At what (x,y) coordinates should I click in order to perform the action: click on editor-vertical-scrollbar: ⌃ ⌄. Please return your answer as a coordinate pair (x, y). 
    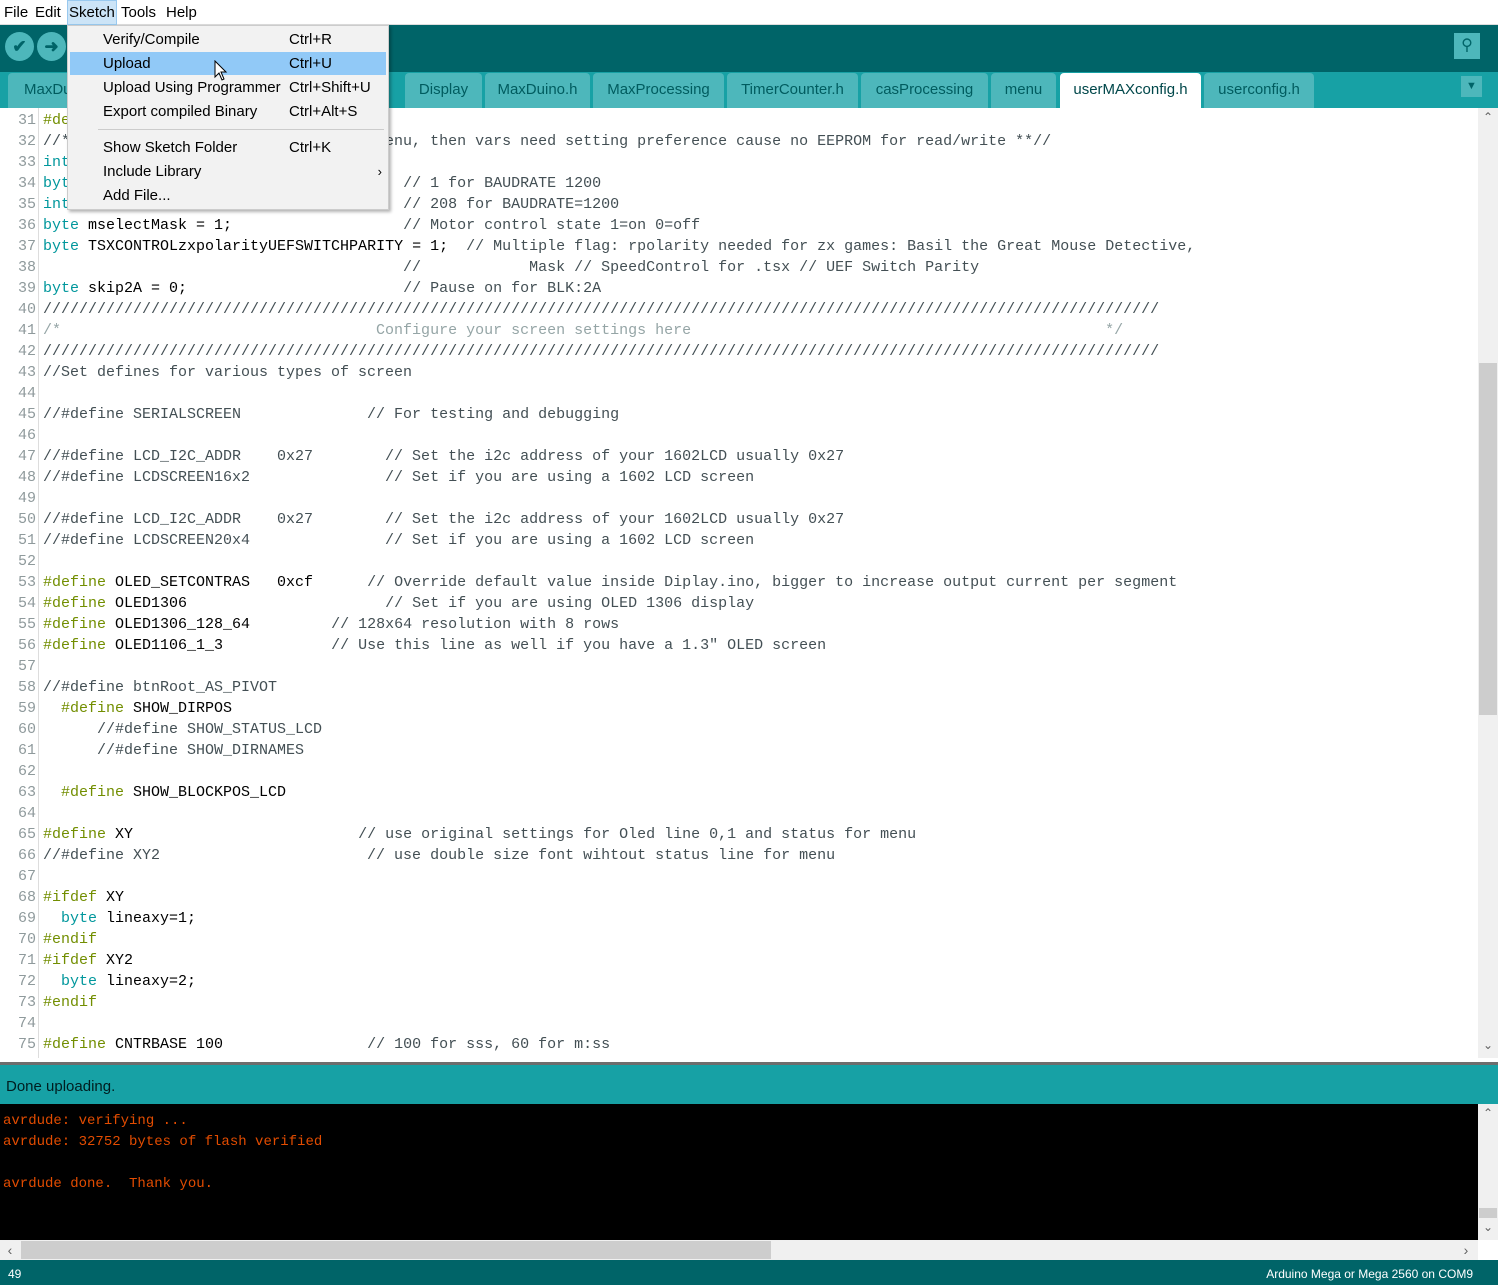
    Looking at the image, I should click on (1488, 583).